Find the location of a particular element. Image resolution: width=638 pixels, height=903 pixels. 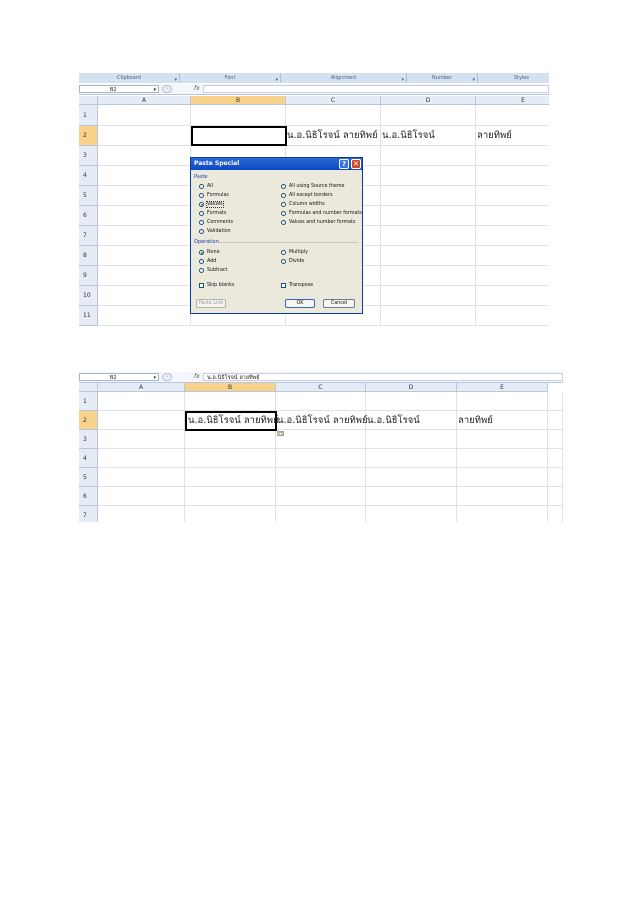

row-header: 7 is located at coordinates (88, 514).